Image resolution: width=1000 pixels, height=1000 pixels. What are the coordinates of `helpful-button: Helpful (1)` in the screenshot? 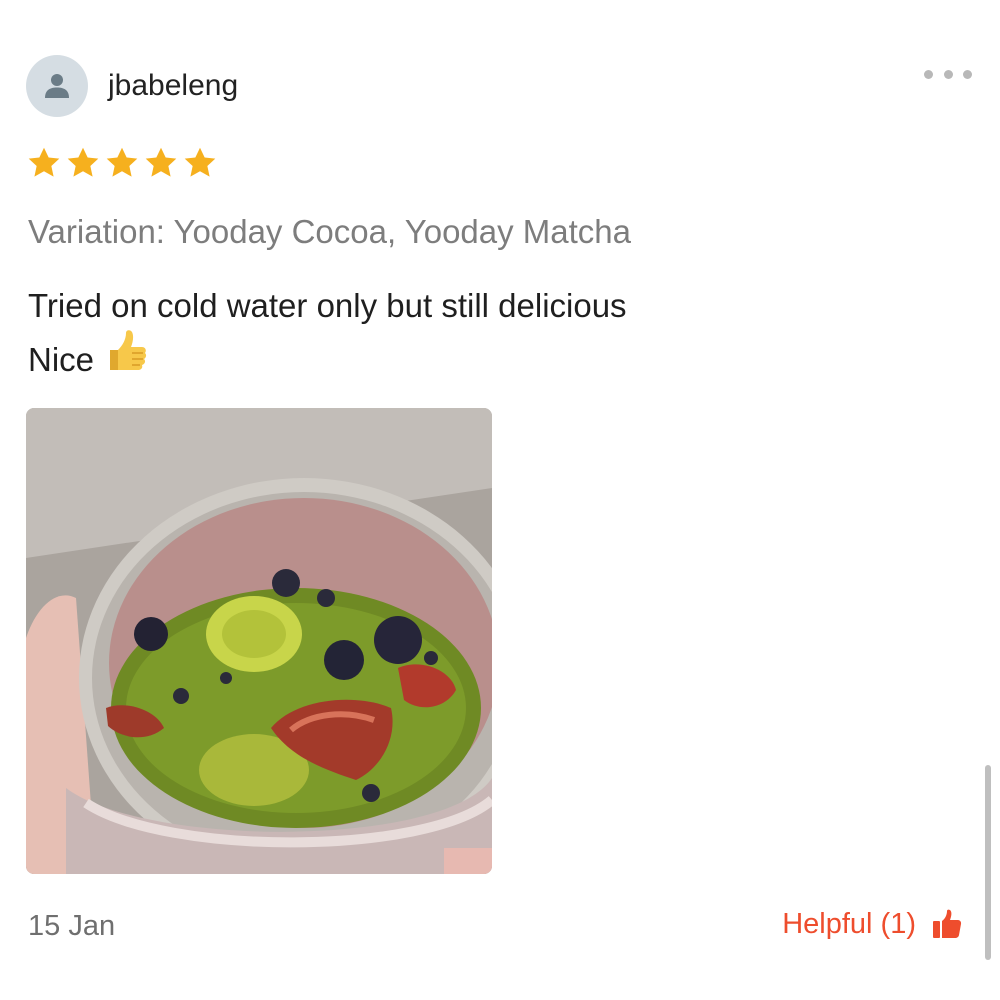 It's located at (872, 924).